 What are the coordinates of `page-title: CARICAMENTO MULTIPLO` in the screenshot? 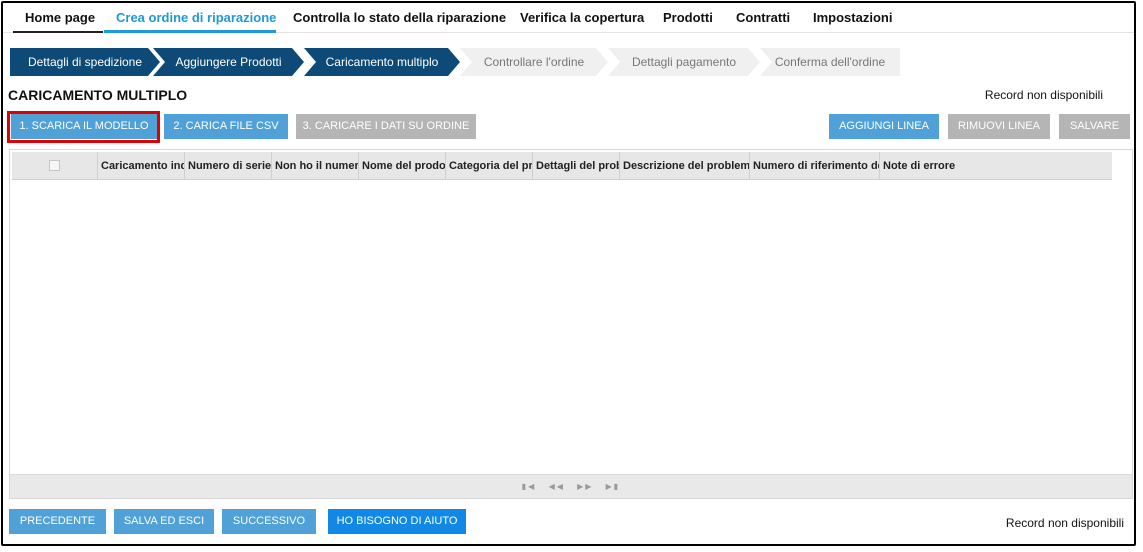 It's located at (98, 95).